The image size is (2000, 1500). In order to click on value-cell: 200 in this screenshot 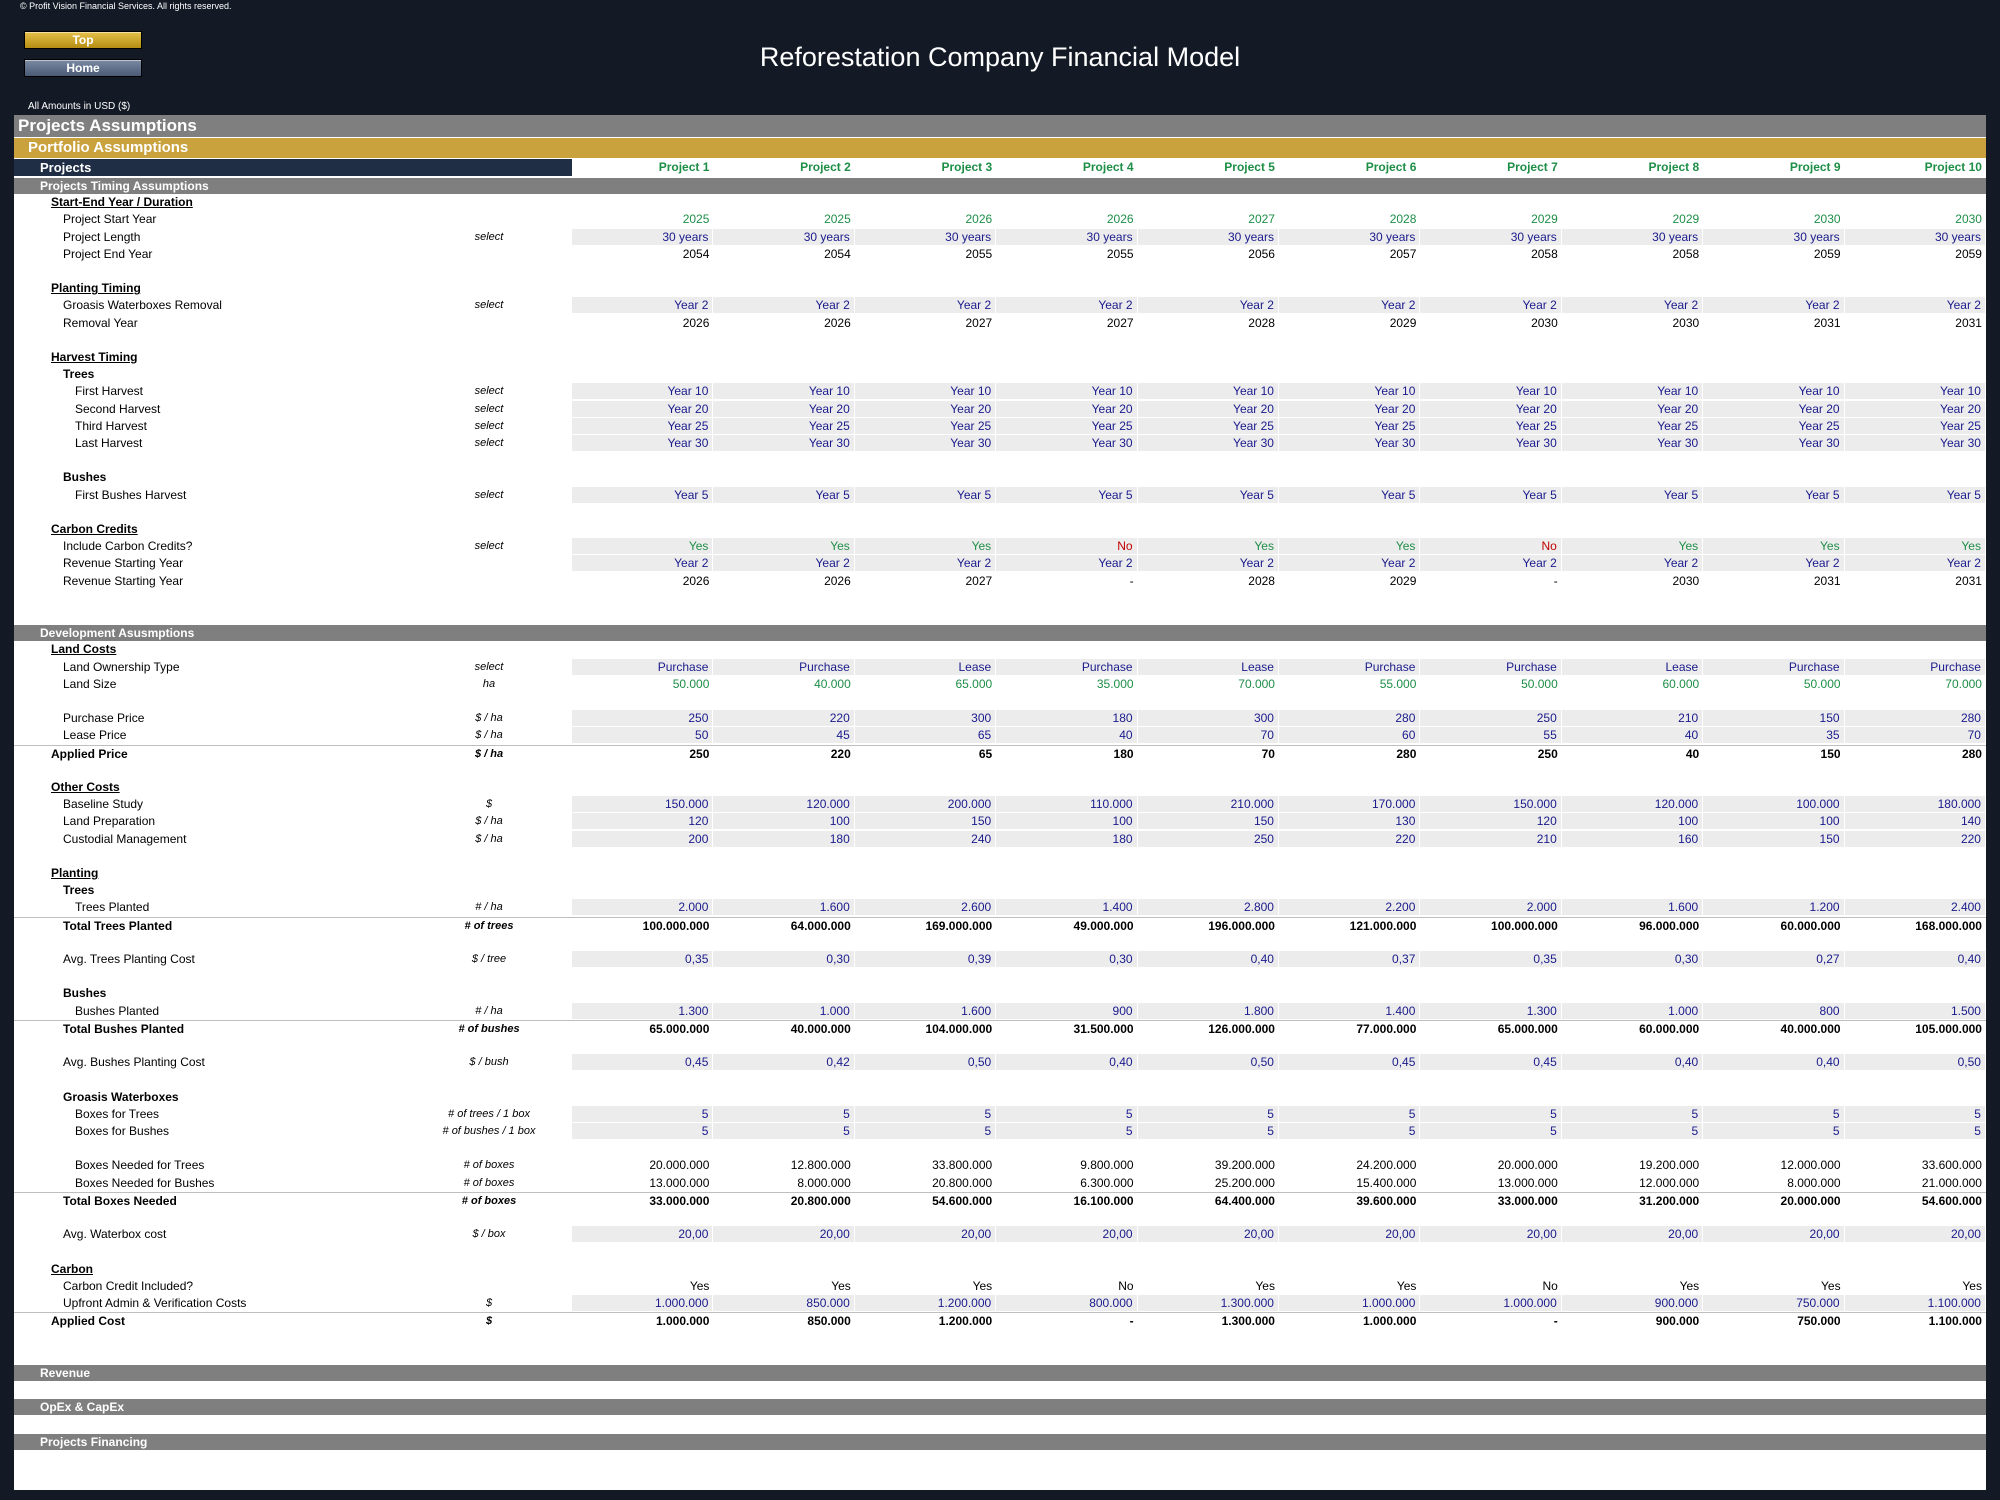, I will do `click(643, 838)`.